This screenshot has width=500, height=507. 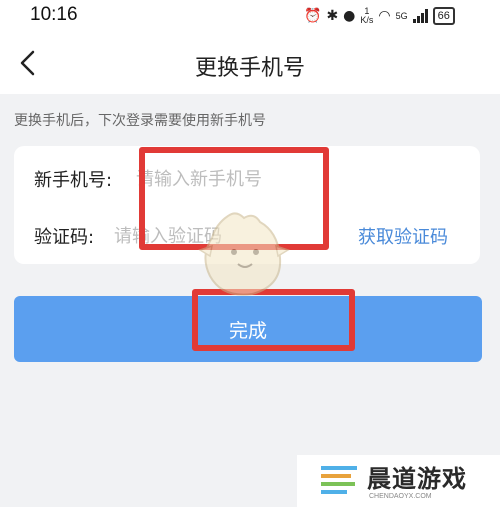 I want to click on page-title: 更换手机号, so click(x=249, y=68).